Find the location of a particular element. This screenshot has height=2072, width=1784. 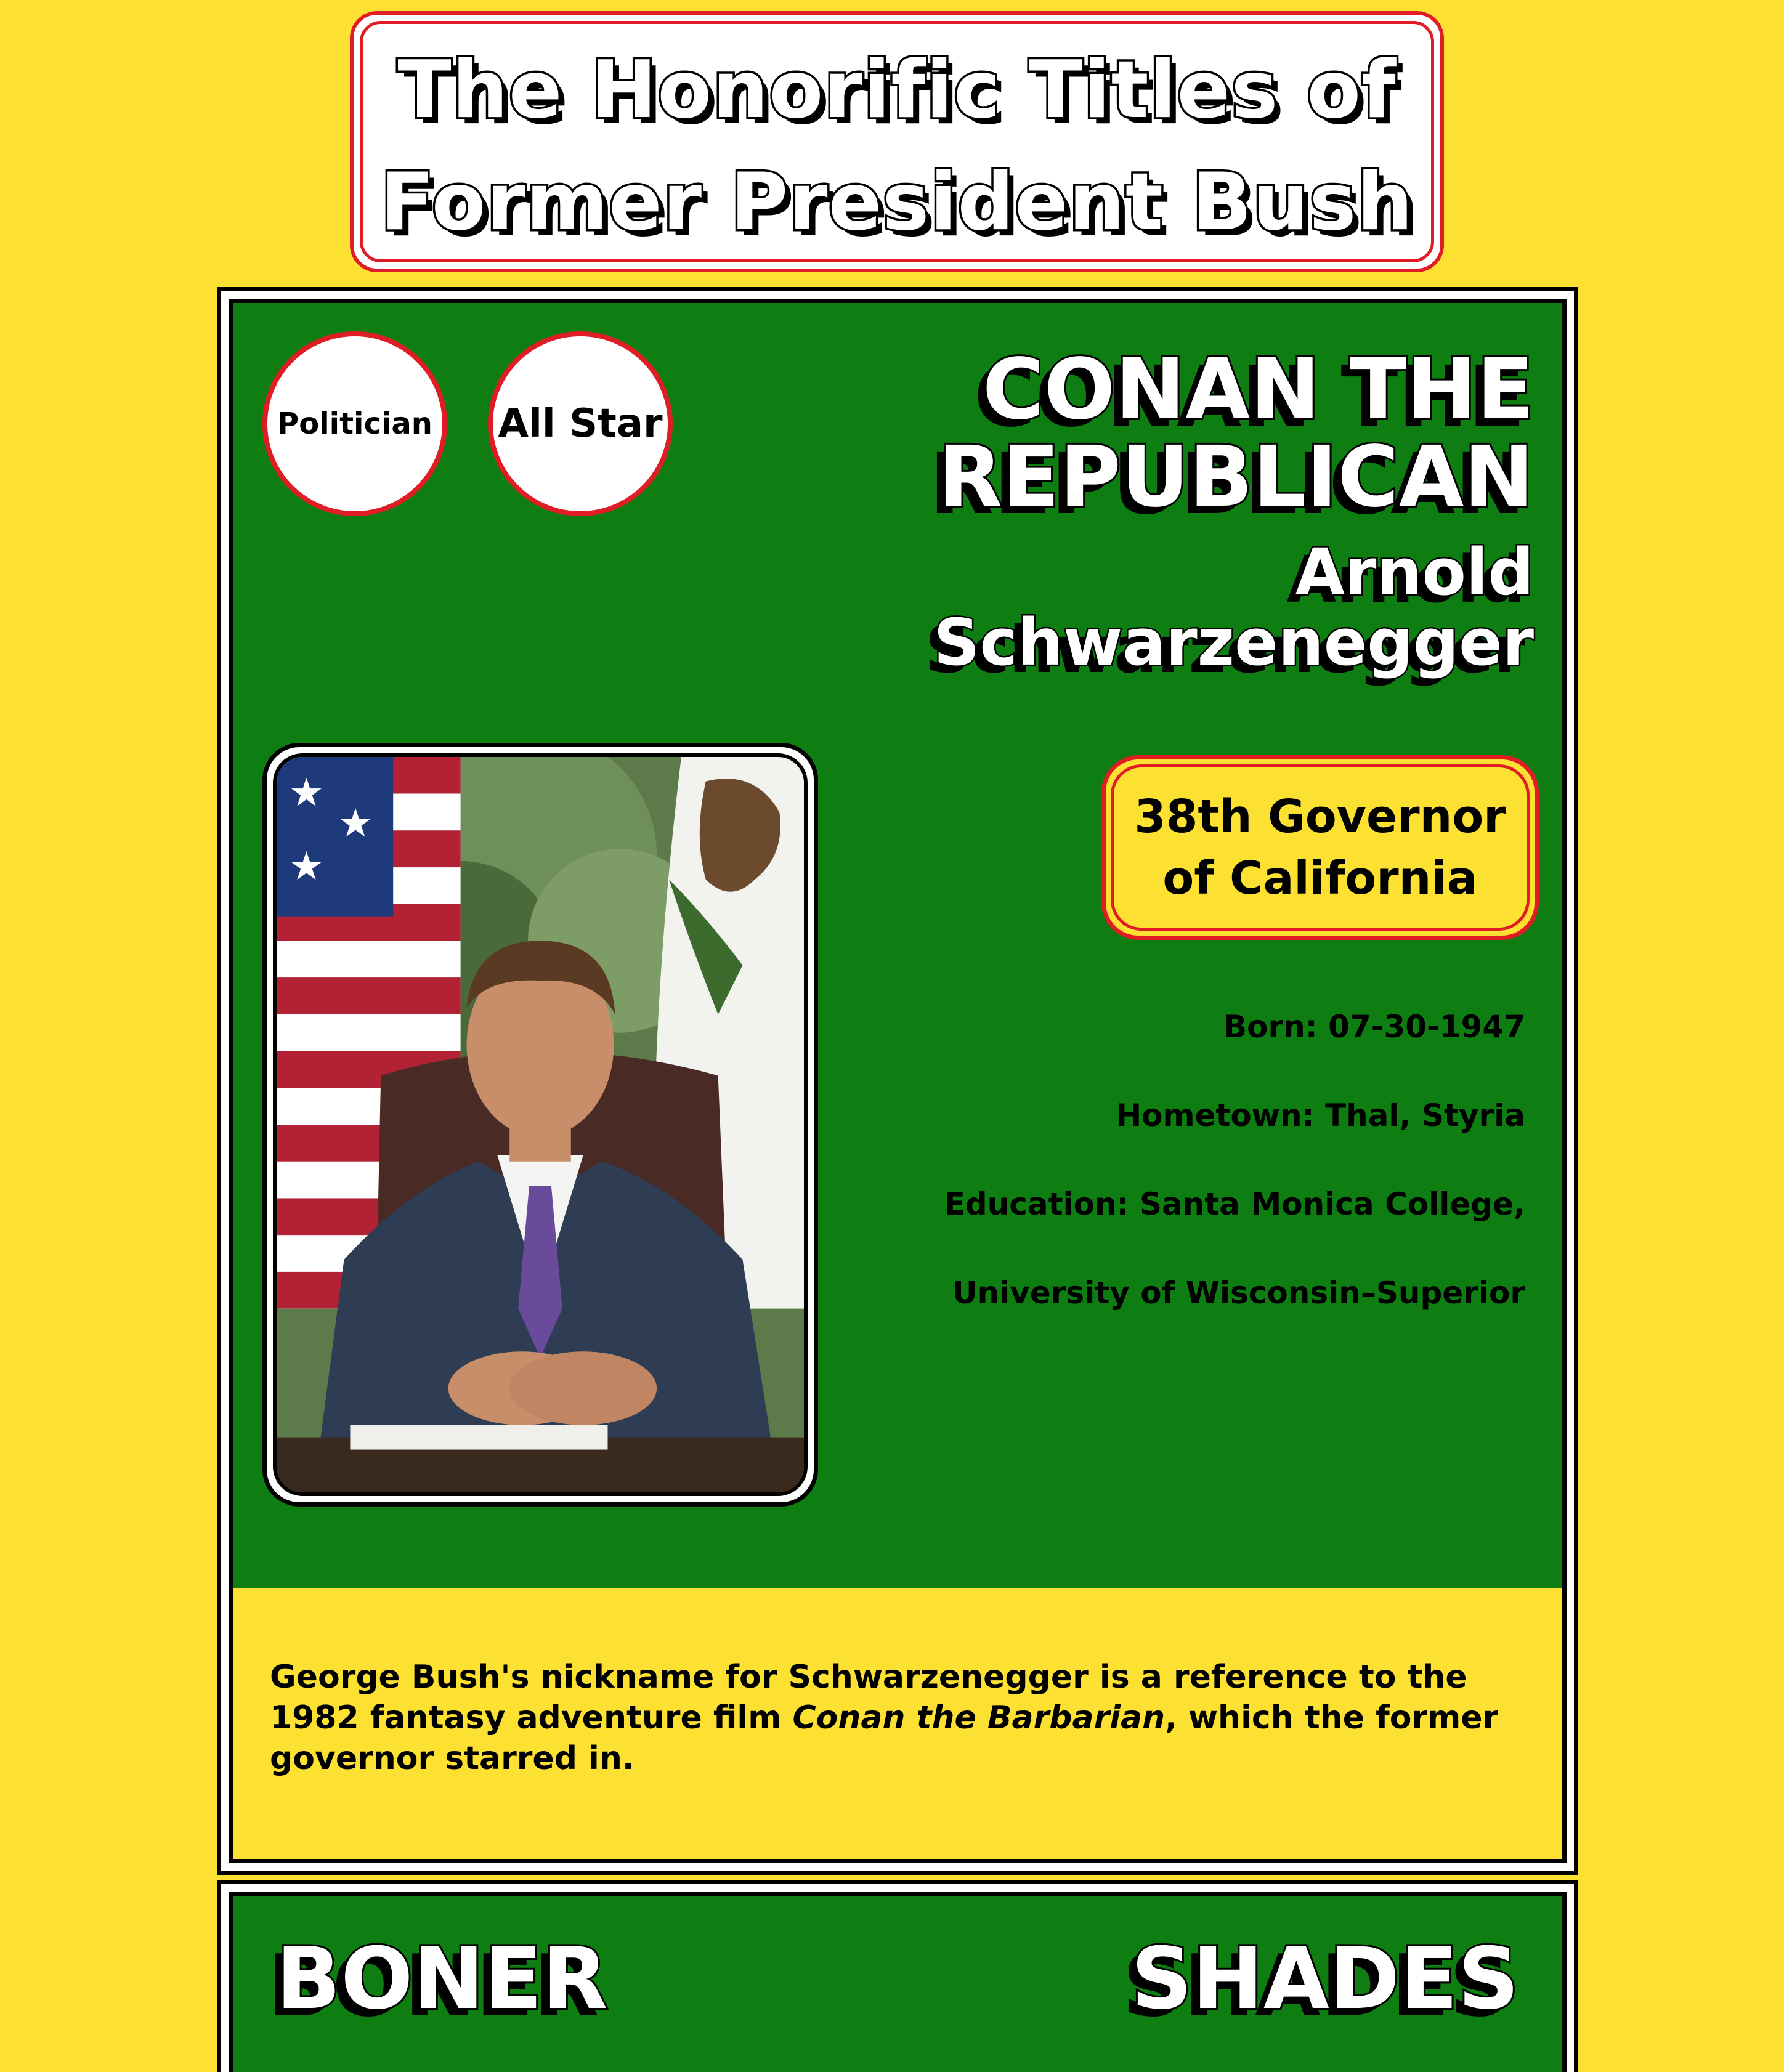

all-star-badge-label: All Star is located at coordinates (581, 424).